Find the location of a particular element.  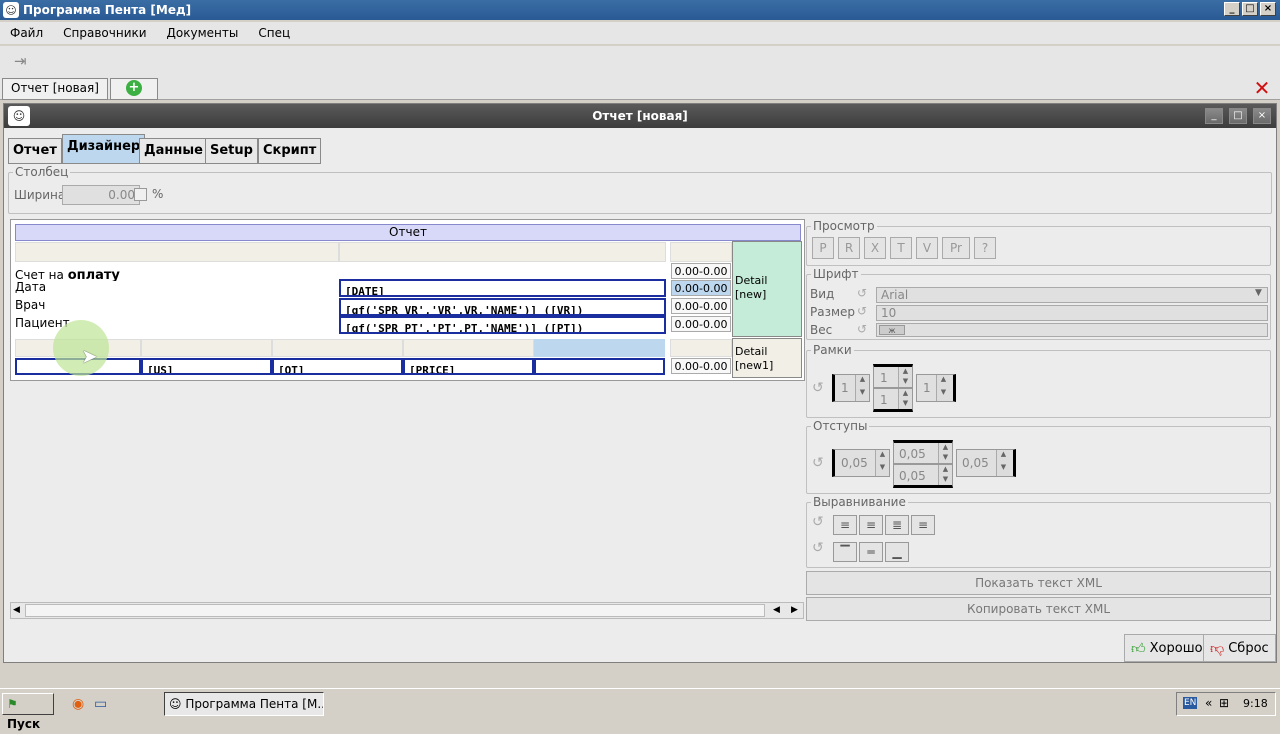

padding-top-stepper: 0,05 ▲ ▼ is located at coordinates (923, 452).